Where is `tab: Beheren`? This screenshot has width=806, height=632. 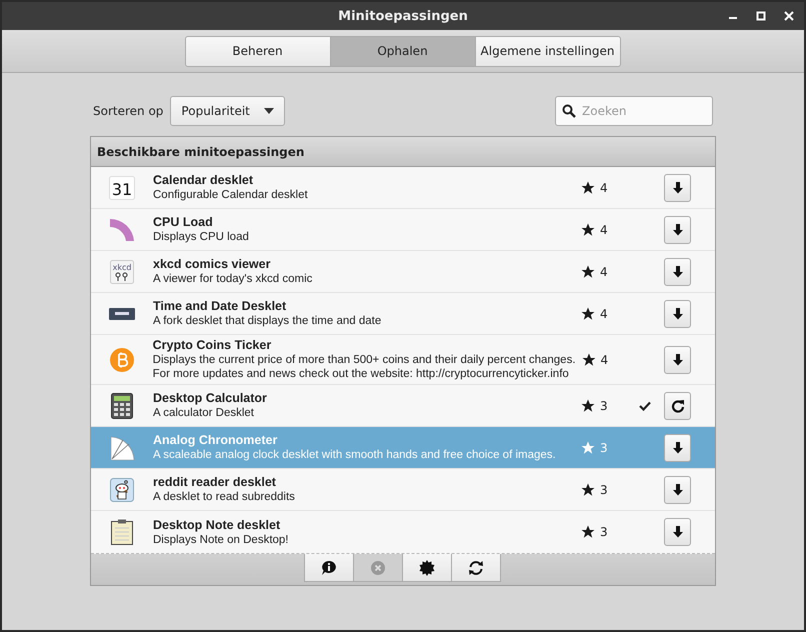
tab: Beheren is located at coordinates (257, 51).